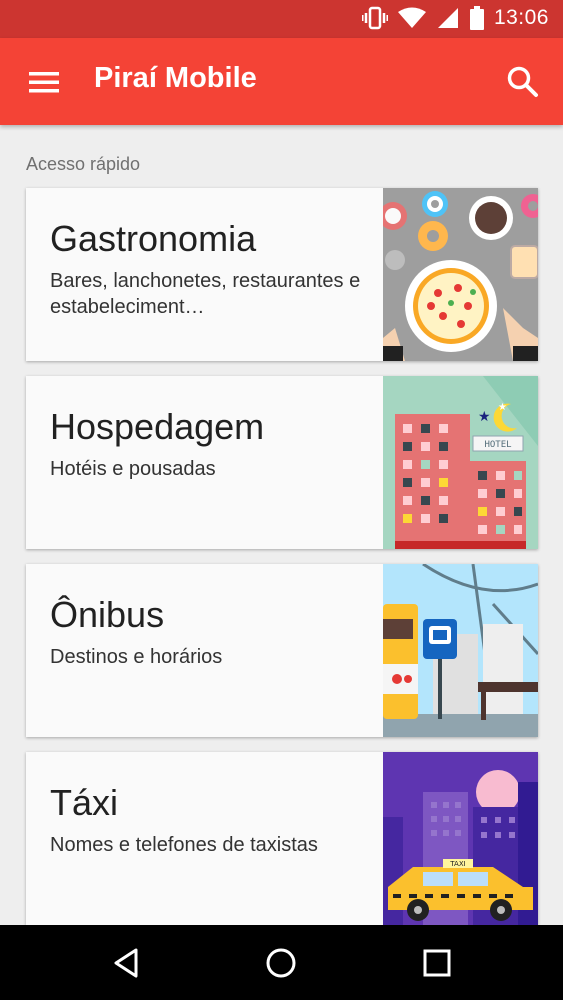  Describe the element at coordinates (521, 17) in the screenshot. I see `clock: 13:06` at that location.